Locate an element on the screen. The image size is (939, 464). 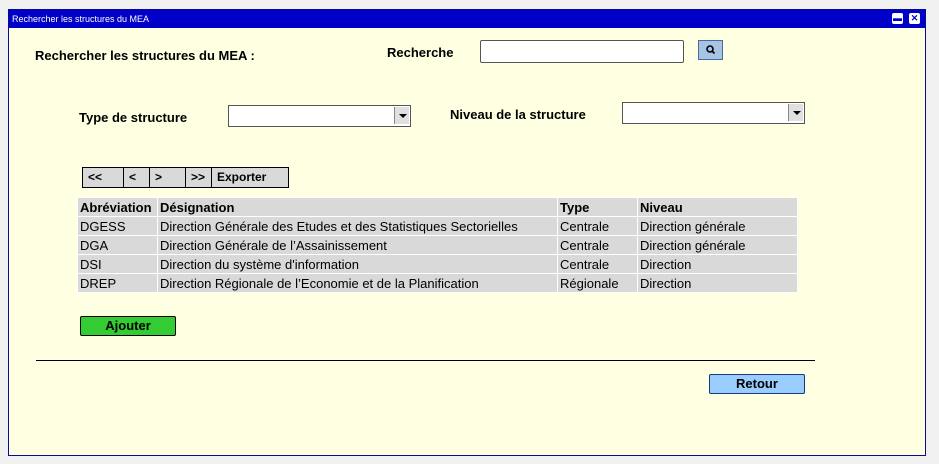
type-label: Type de structure is located at coordinates (133, 117).